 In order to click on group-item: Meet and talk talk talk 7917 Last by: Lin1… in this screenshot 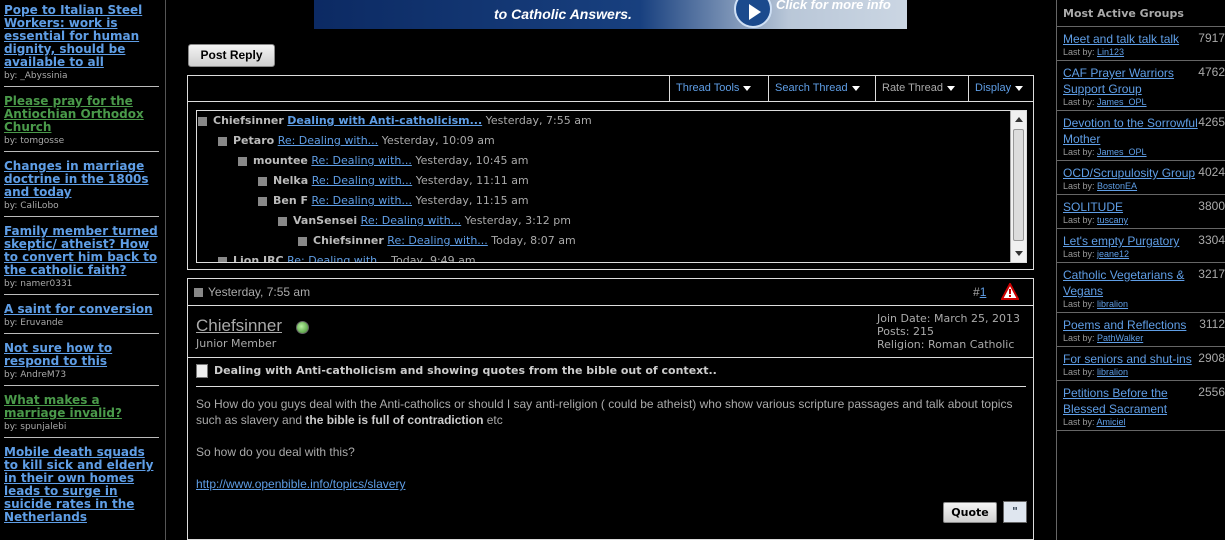, I will do `click(1141, 44)`.